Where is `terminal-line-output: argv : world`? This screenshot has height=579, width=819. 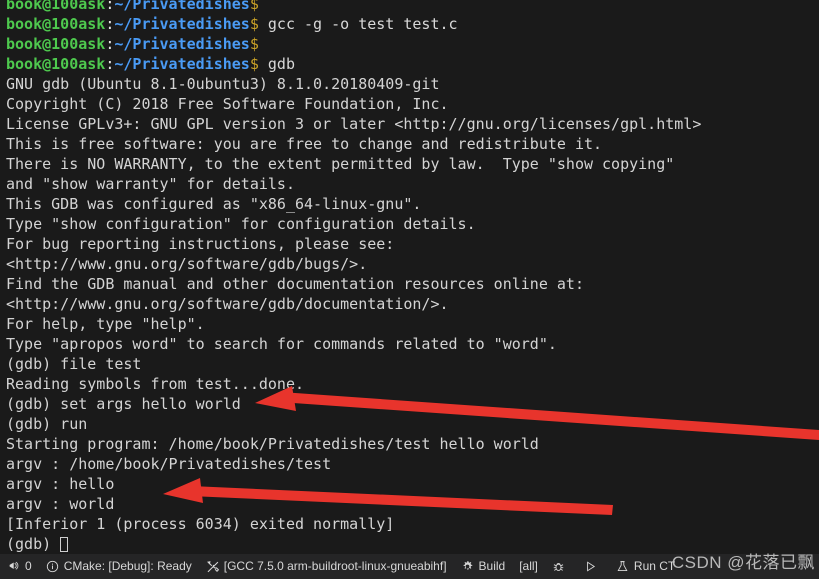 terminal-line-output: argv : world is located at coordinates (60, 504).